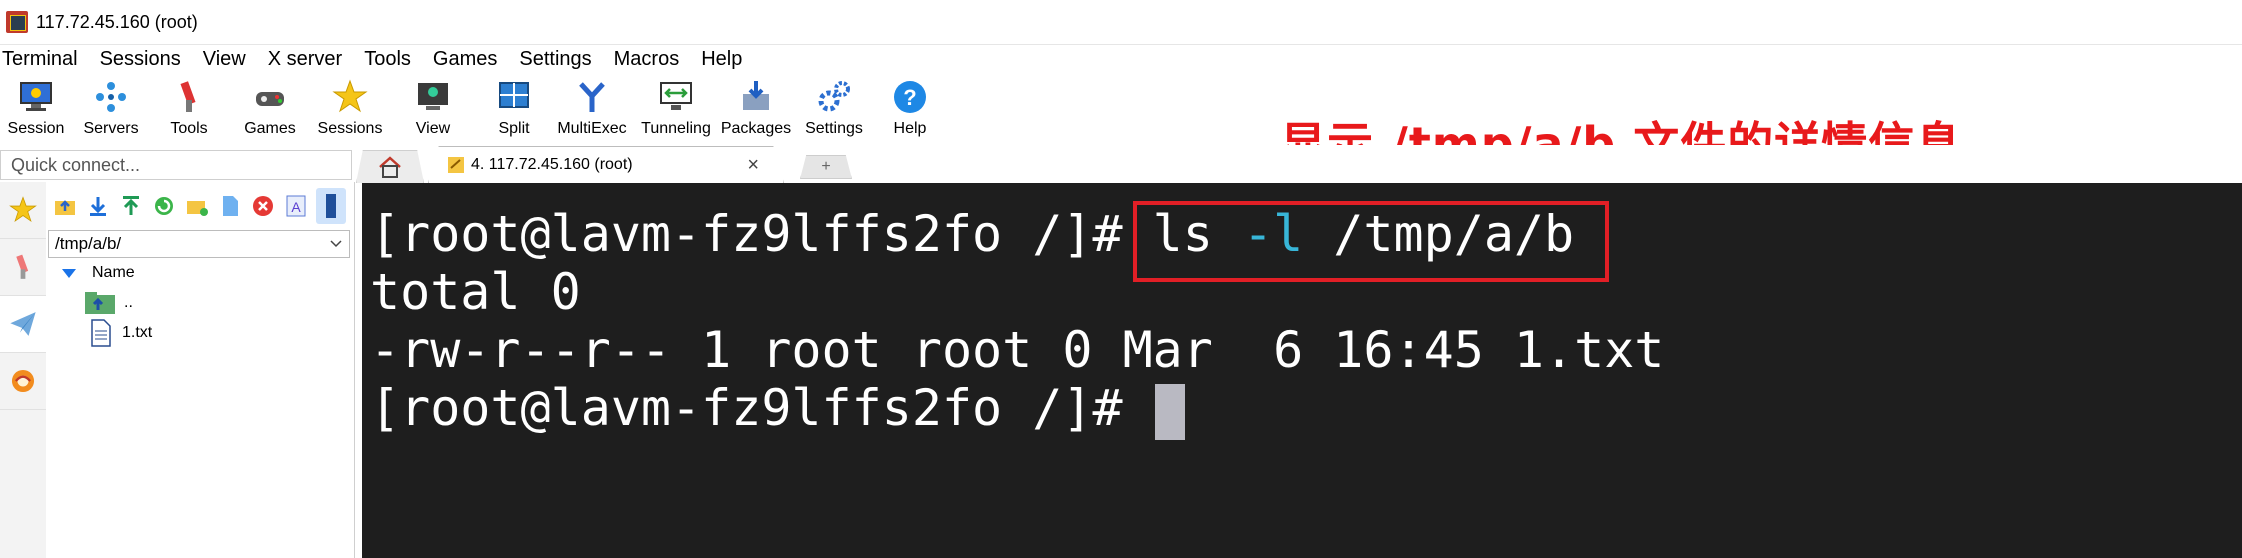 This screenshot has height=558, width=2242. Describe the element at coordinates (676, 128) in the screenshot. I see `tunneling-label: Tunneling` at that location.